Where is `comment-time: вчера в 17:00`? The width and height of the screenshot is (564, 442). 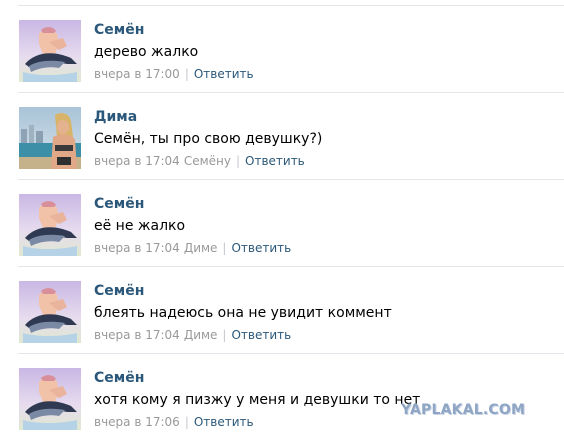
comment-time: вчера в 17:00 is located at coordinates (137, 74).